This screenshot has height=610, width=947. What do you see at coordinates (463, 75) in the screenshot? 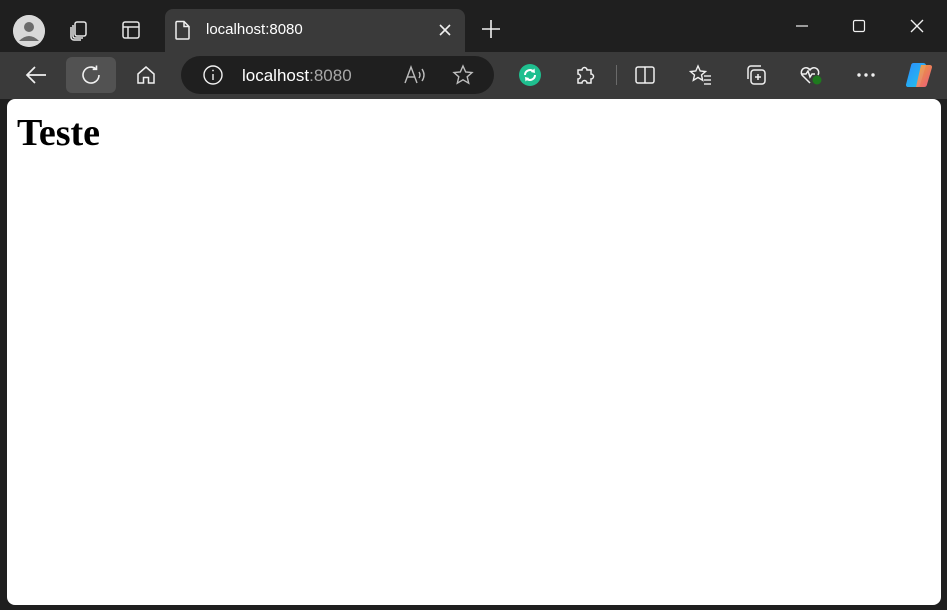
I see `star-icon` at bounding box center [463, 75].